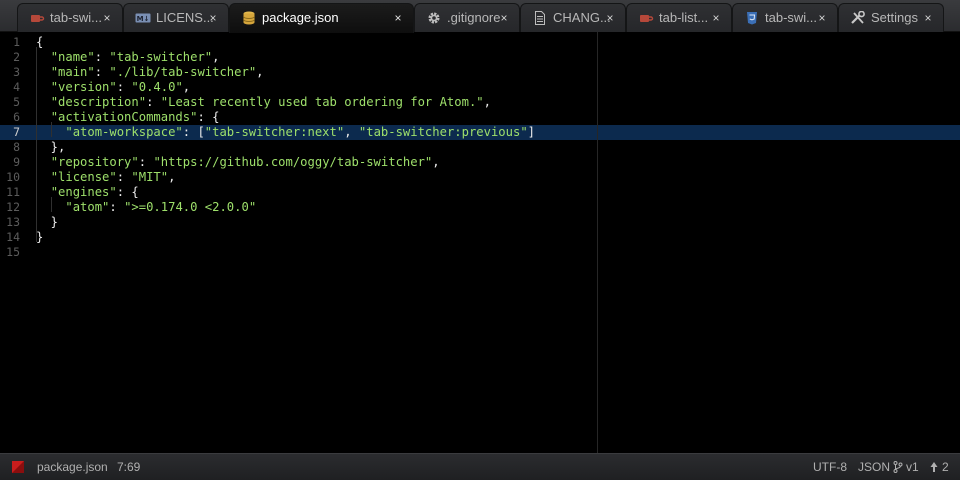 This screenshot has height=480, width=960. Describe the element at coordinates (10, 87) in the screenshot. I see `line-number: 4` at that location.